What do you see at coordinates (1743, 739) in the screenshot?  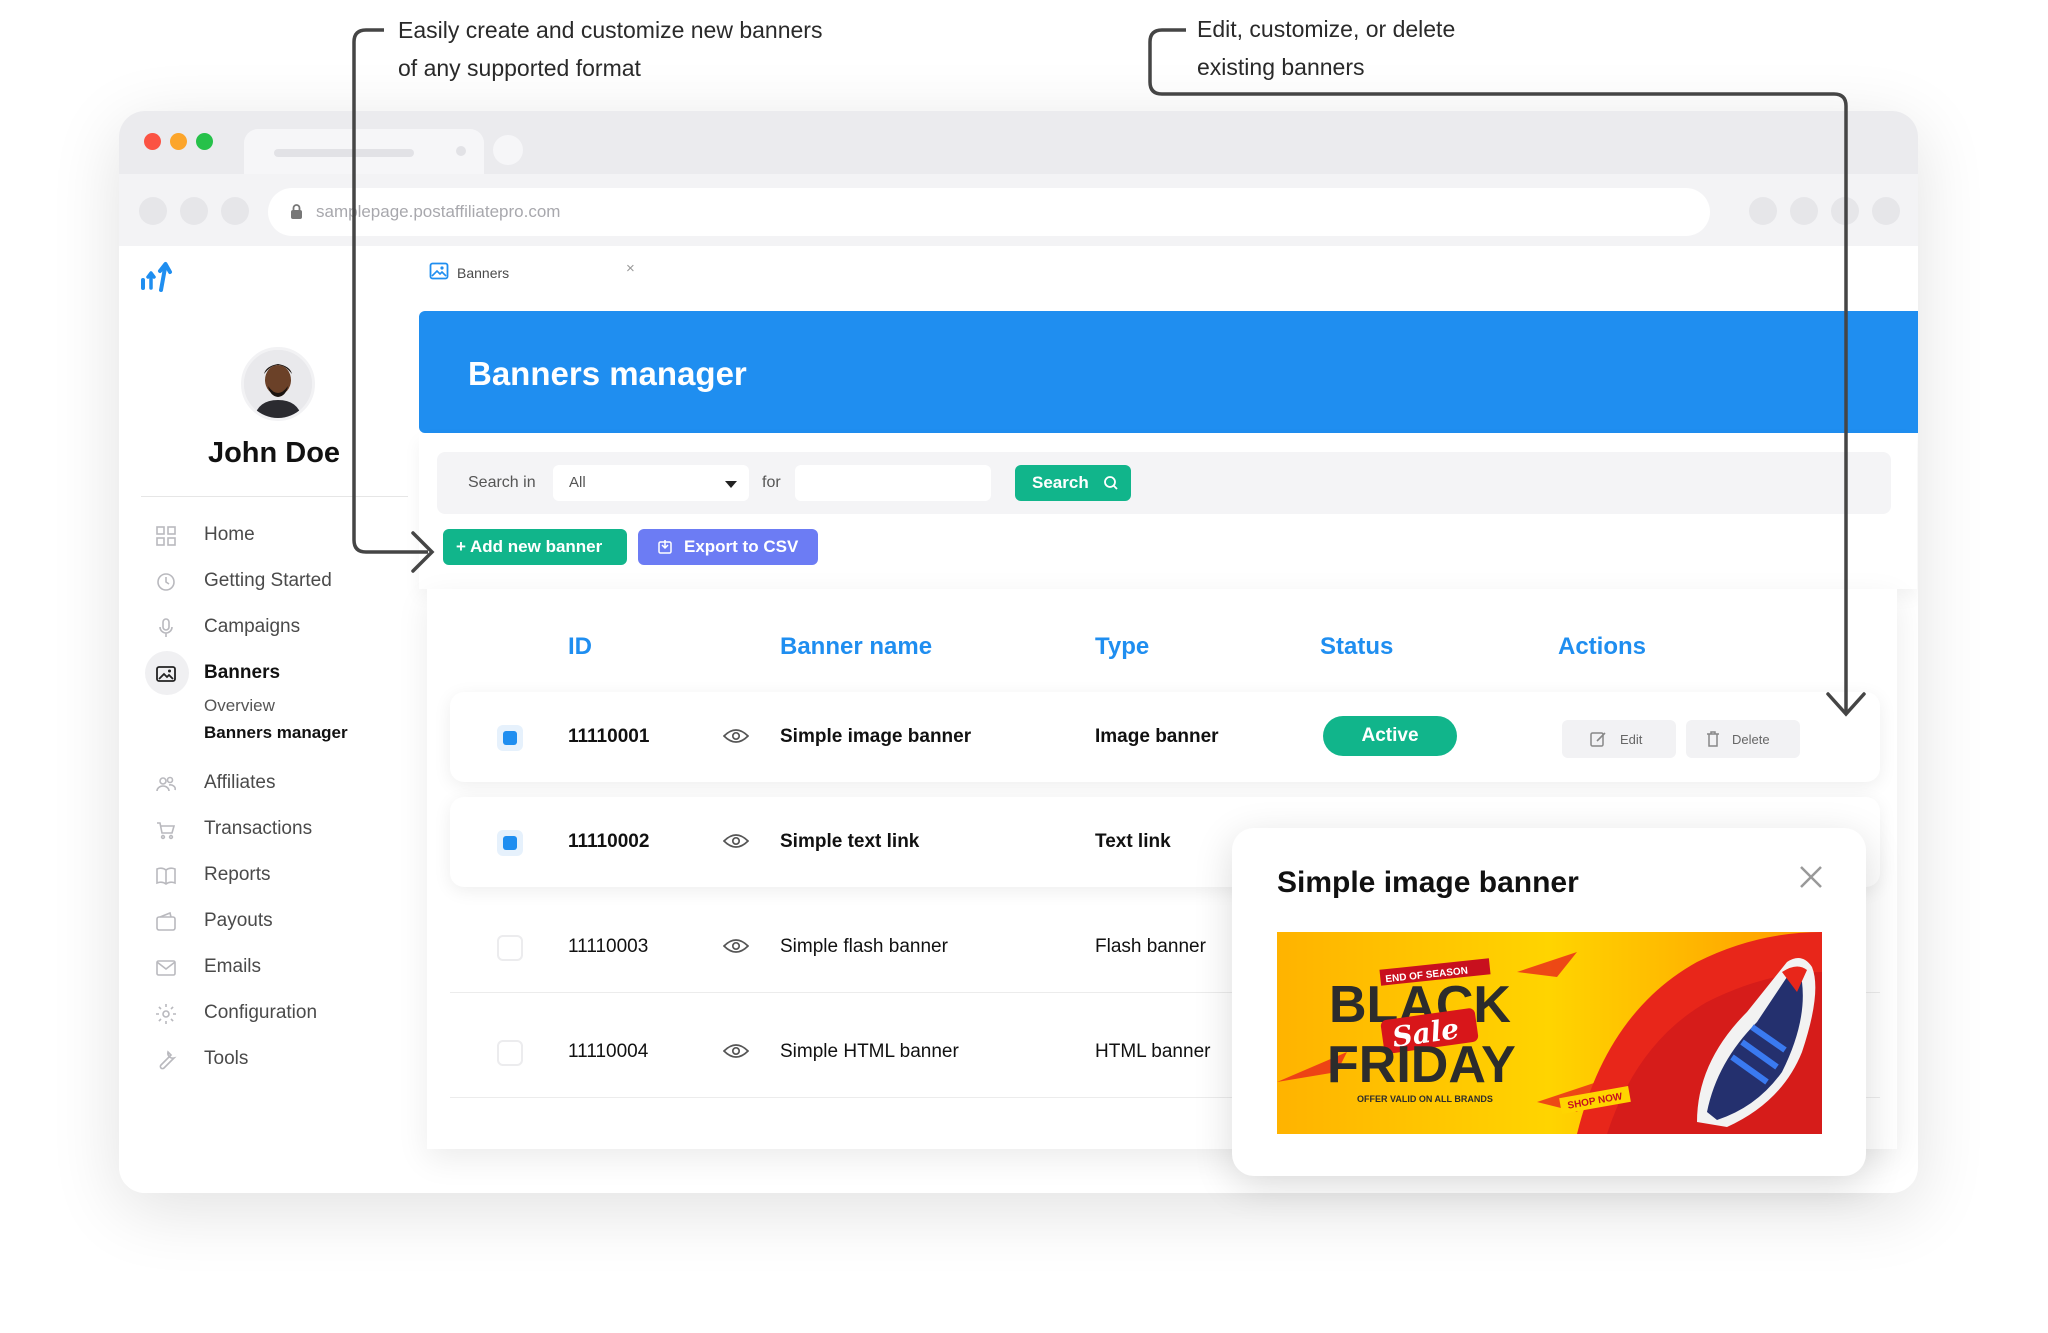 I see `delete-button: Delete` at bounding box center [1743, 739].